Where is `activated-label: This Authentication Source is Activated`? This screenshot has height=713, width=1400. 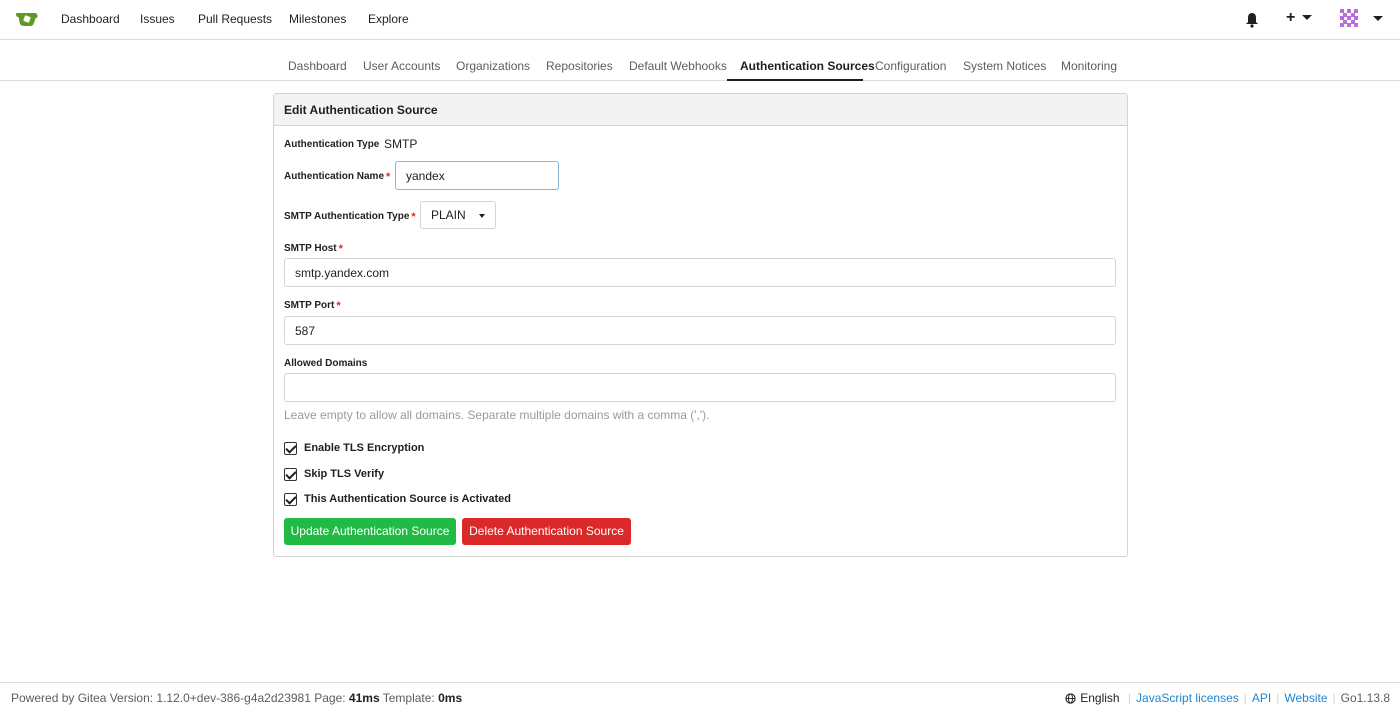
activated-label: This Authentication Source is Activated is located at coordinates (407, 499).